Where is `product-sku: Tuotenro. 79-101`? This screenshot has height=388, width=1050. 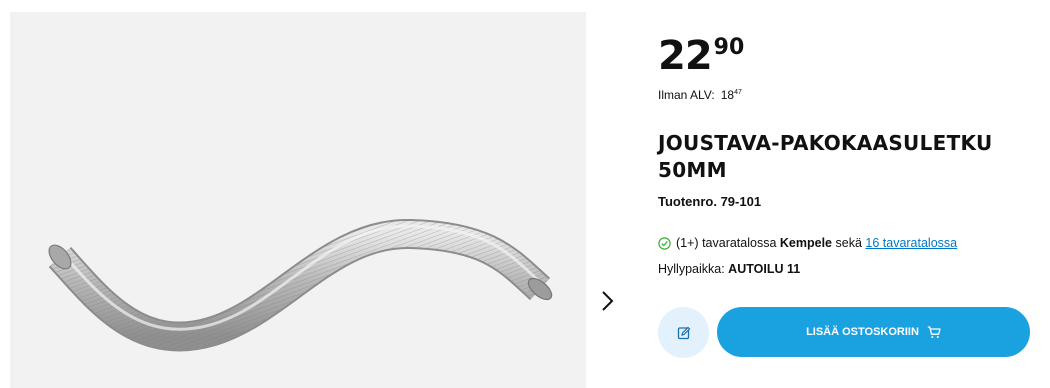
product-sku: Tuotenro. 79-101 is located at coordinates (710, 201).